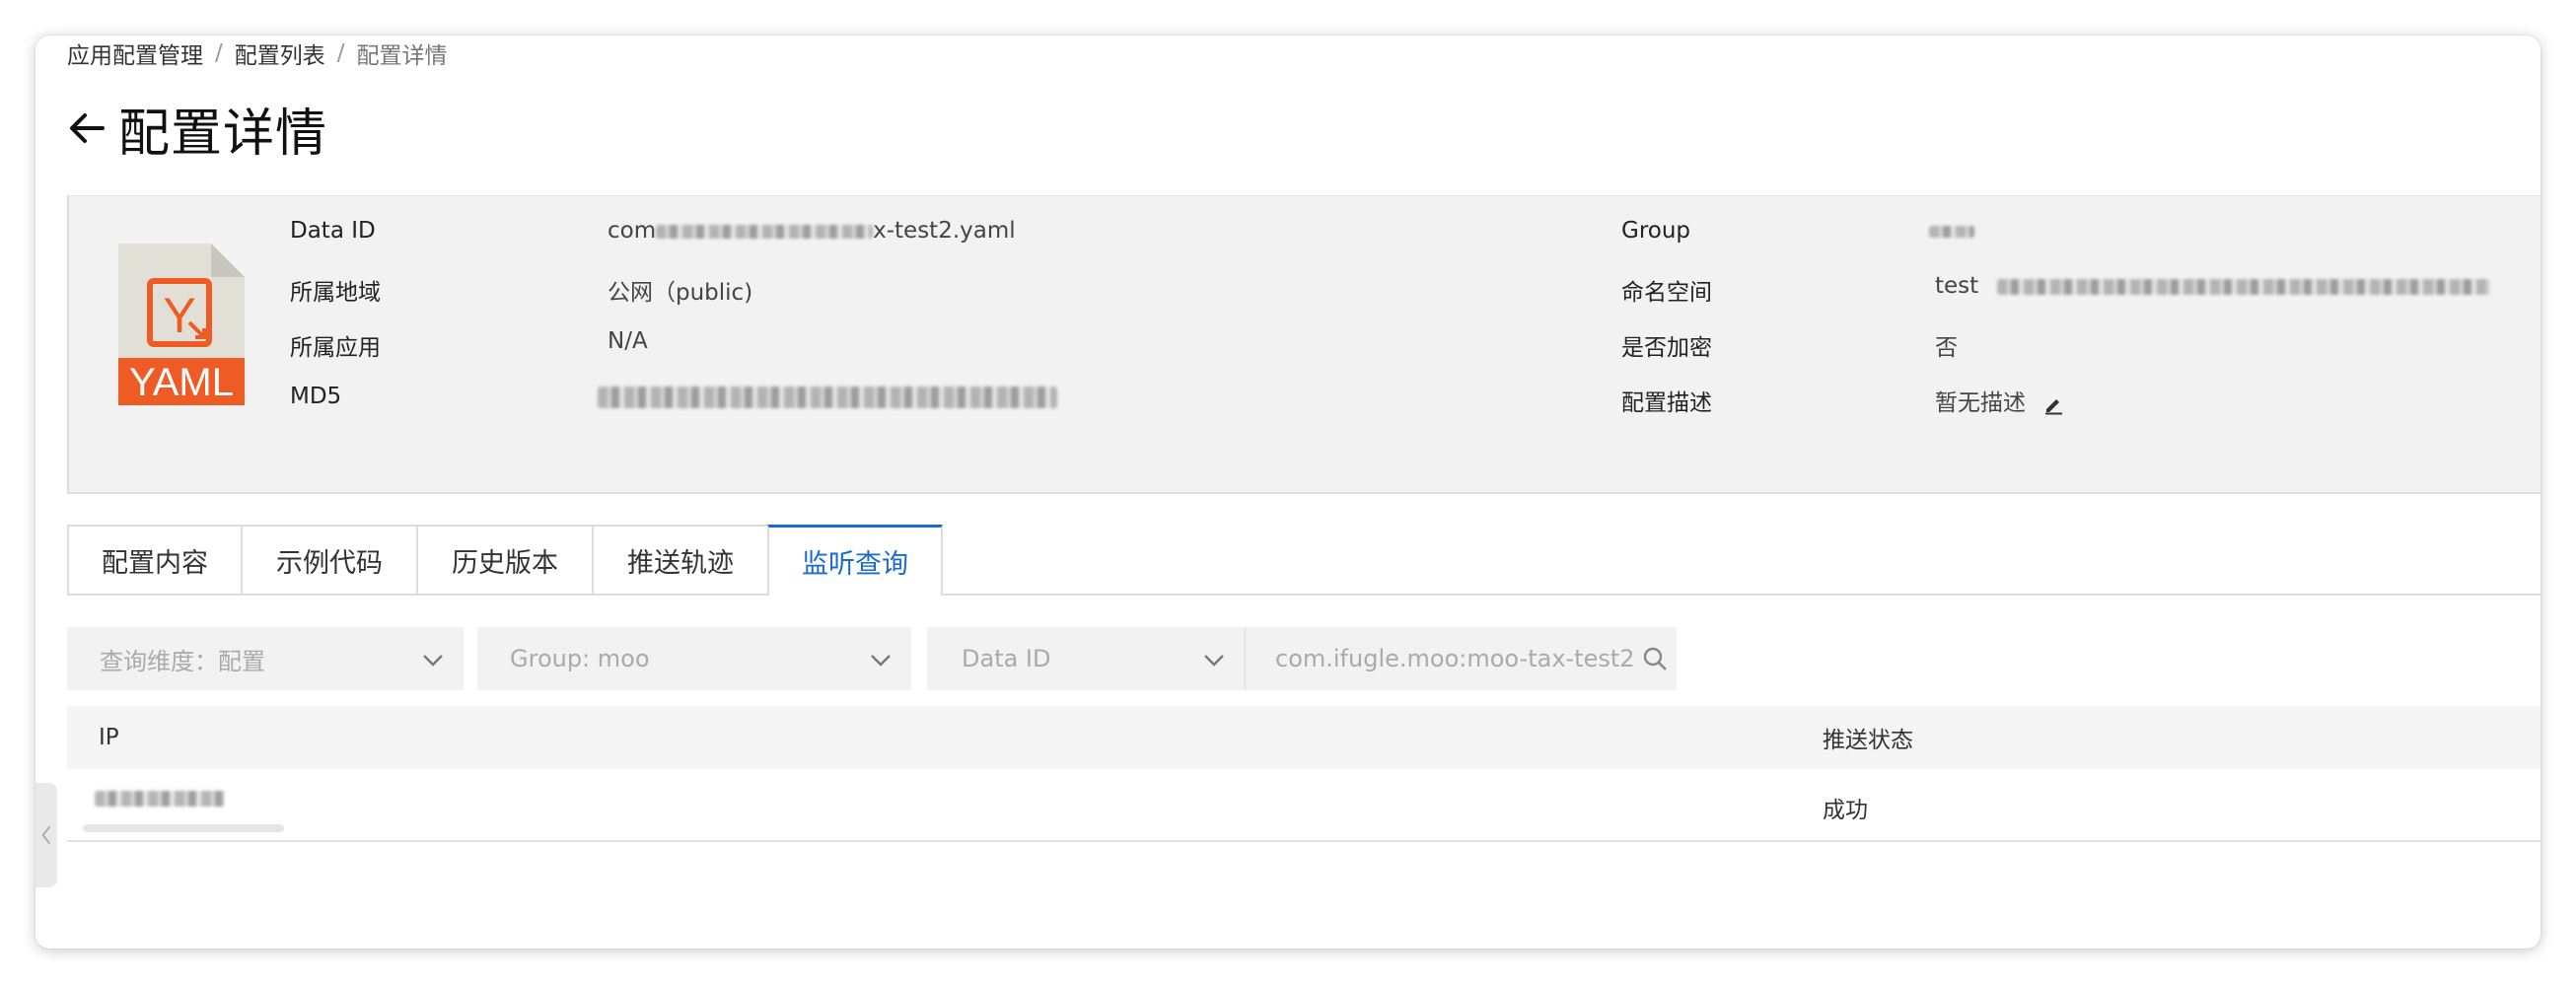  I want to click on breadcrumb-current: 配置详情, so click(402, 56).